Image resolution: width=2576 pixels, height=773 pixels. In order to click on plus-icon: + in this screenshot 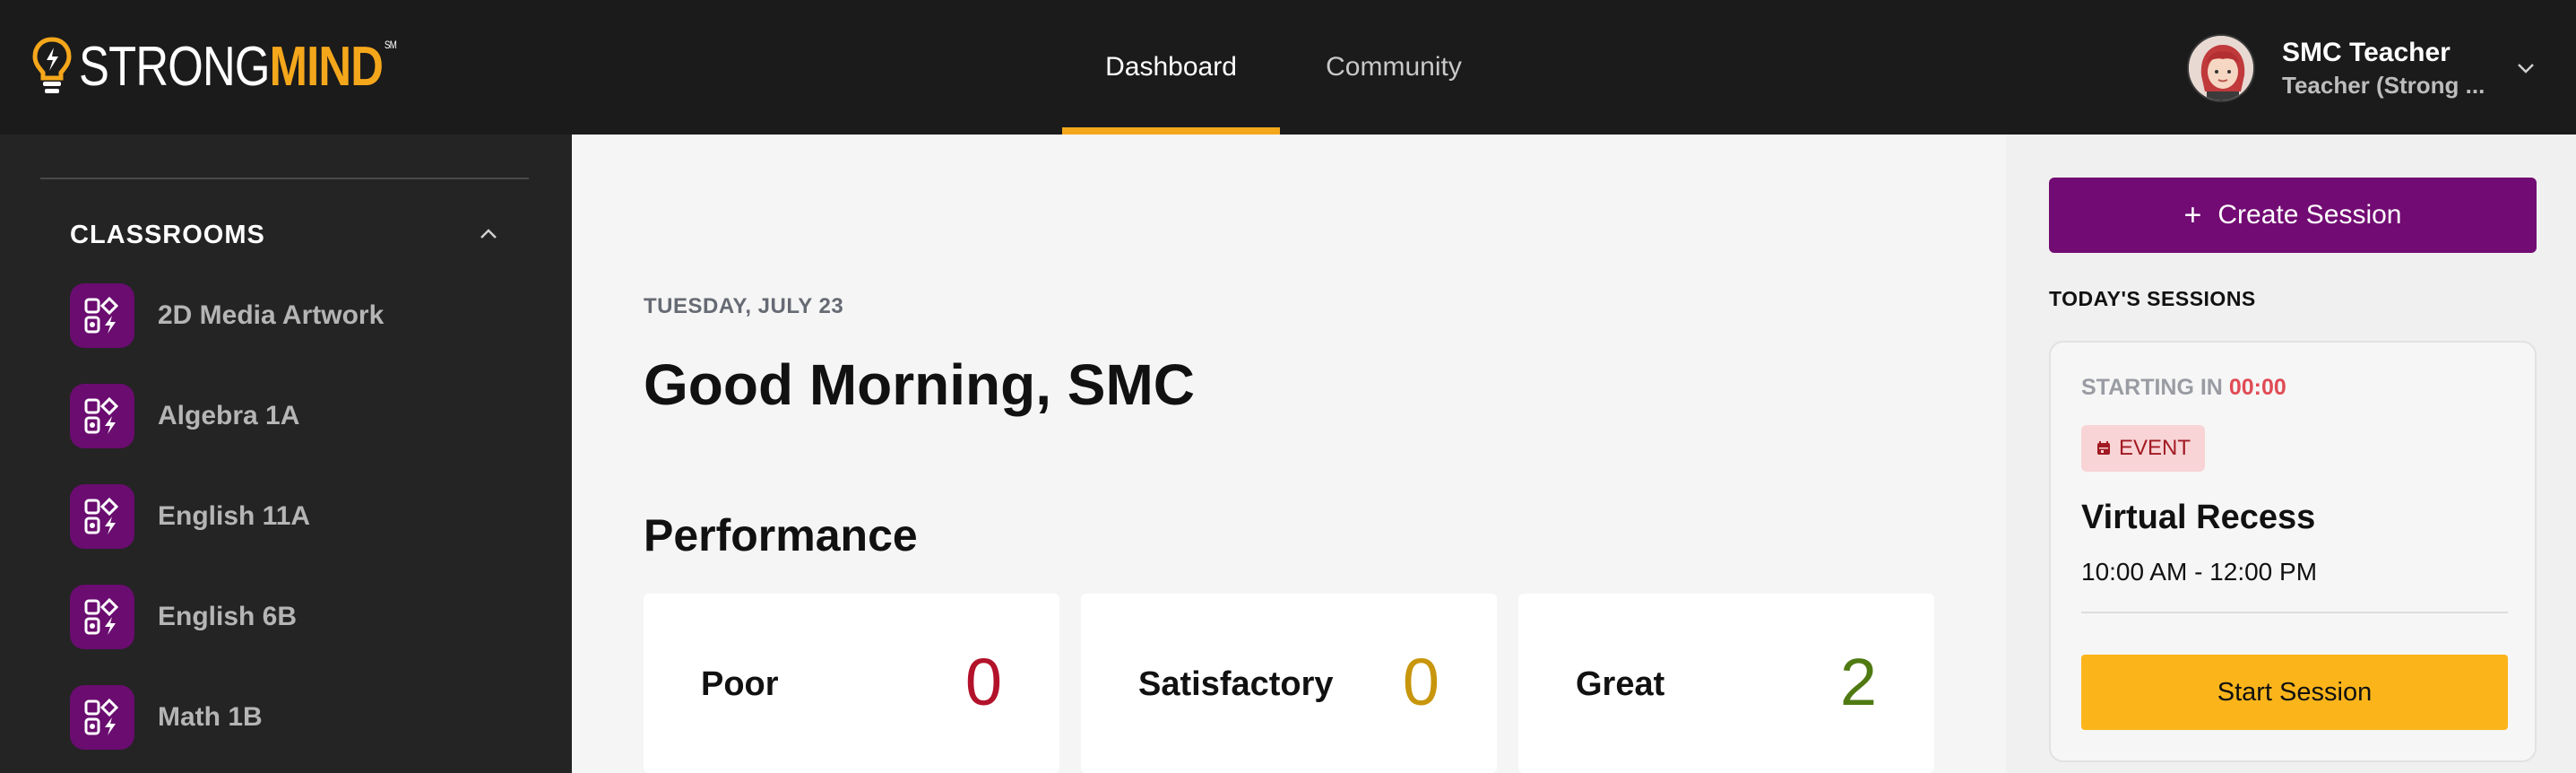, I will do `click(2192, 214)`.